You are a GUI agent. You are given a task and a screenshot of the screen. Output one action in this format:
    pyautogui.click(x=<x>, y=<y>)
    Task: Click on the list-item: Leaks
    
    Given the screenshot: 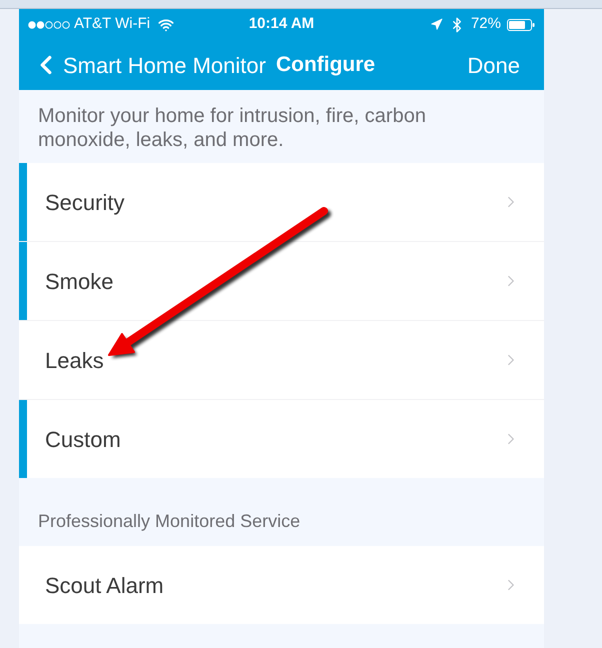 What is the action you would take?
    pyautogui.click(x=281, y=360)
    